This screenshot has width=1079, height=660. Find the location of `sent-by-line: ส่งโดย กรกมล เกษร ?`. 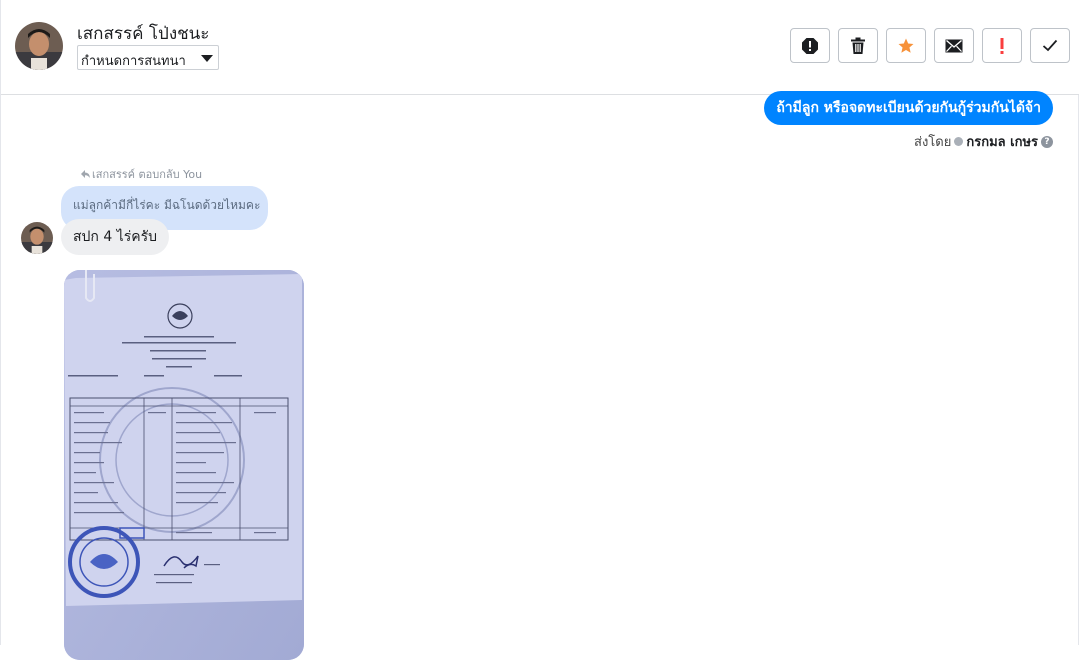

sent-by-line: ส่งโดย กรกมล เกษร ? is located at coordinates (983, 141).